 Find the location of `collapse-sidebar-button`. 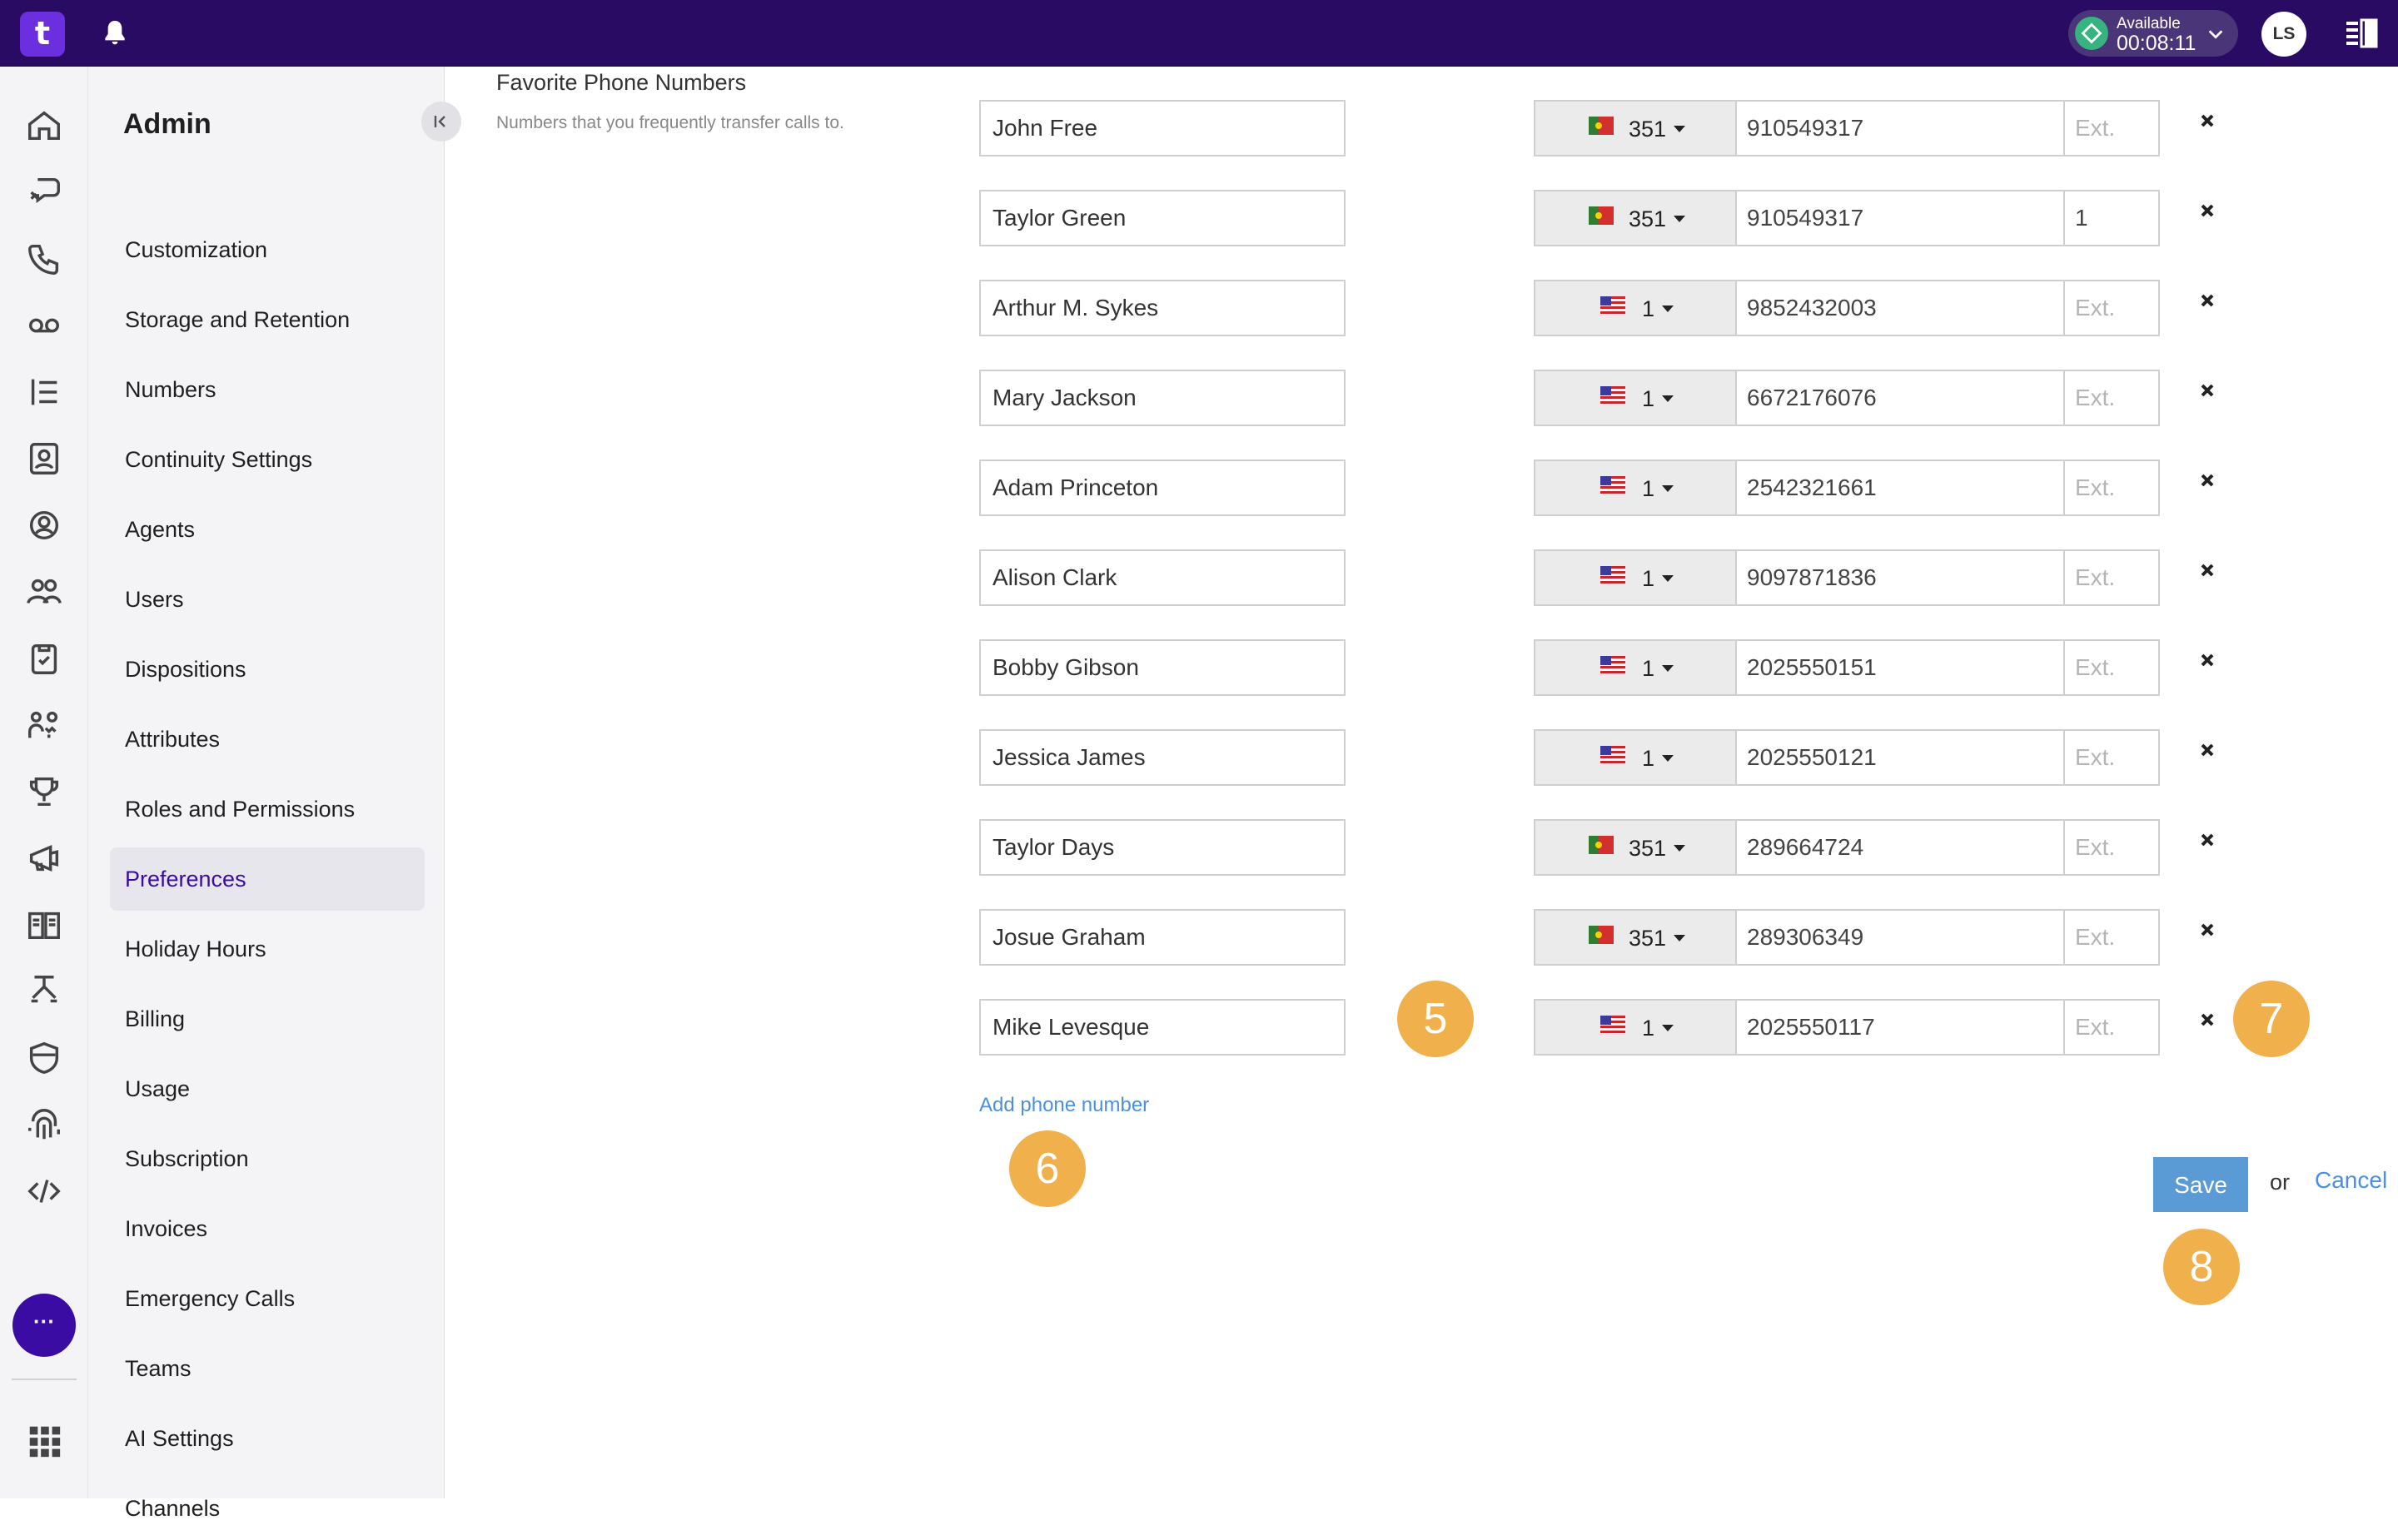

collapse-sidebar-button is located at coordinates (441, 122).